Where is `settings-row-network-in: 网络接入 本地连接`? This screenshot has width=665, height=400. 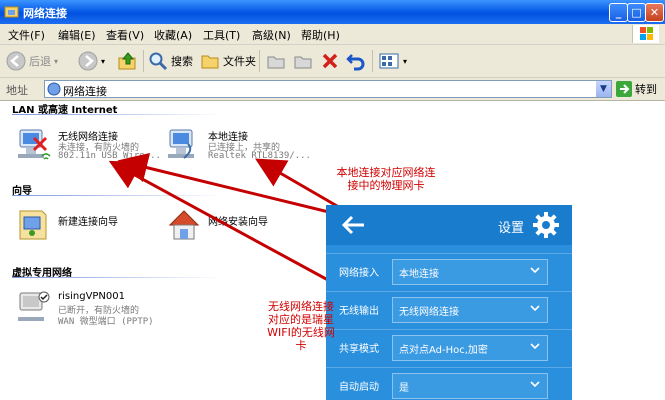 settings-row-network-in: 网络接入 本地连接 is located at coordinates (449, 272).